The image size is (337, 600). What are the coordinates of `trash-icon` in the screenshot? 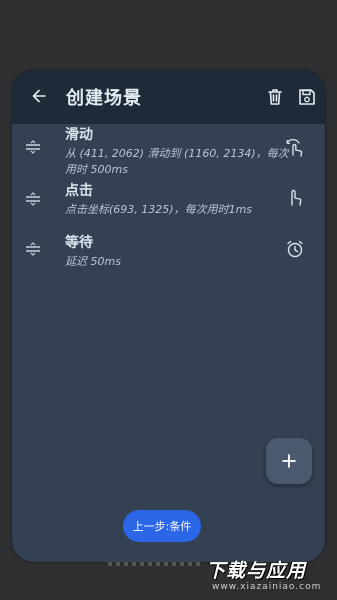 It's located at (275, 97).